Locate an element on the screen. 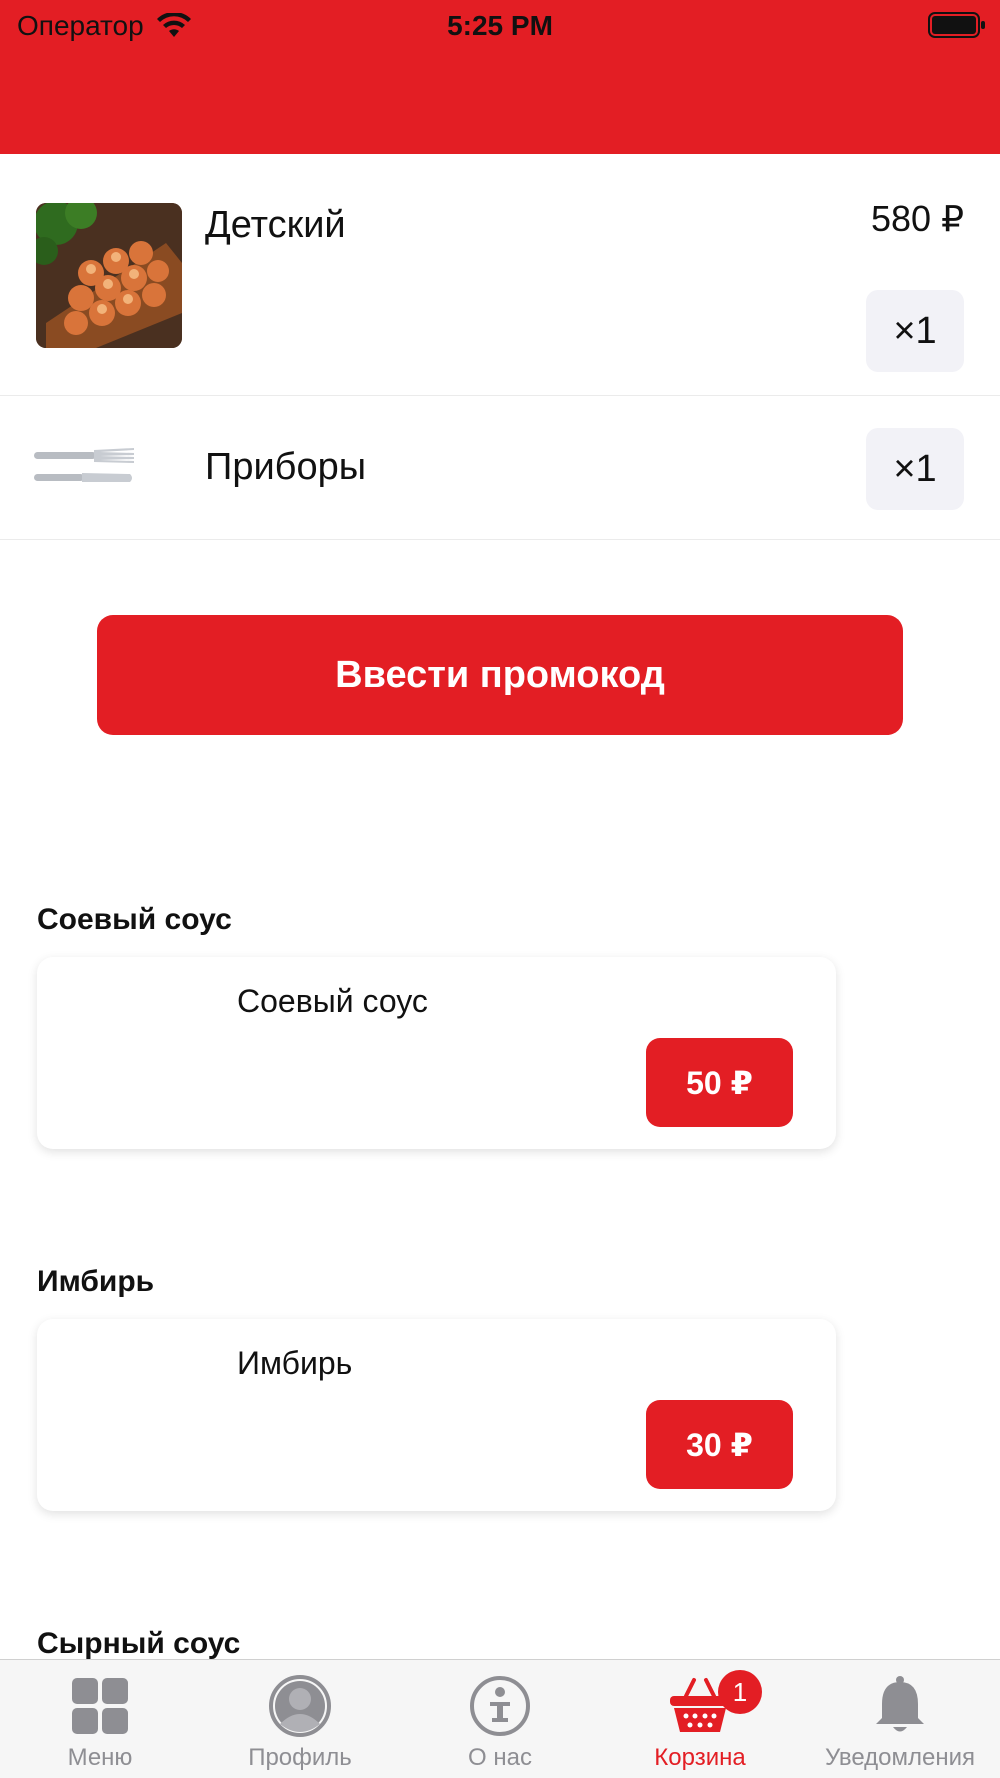 This screenshot has height=1778, width=1000. cart-item: Приборы ×1 is located at coordinates (500, 468).